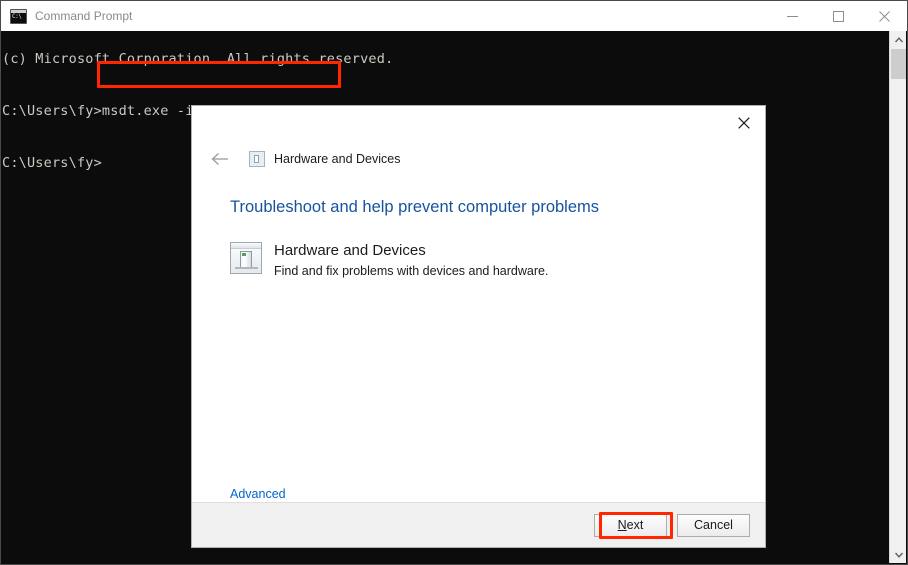  I want to click on next-button-accelerator: N, so click(622, 525).